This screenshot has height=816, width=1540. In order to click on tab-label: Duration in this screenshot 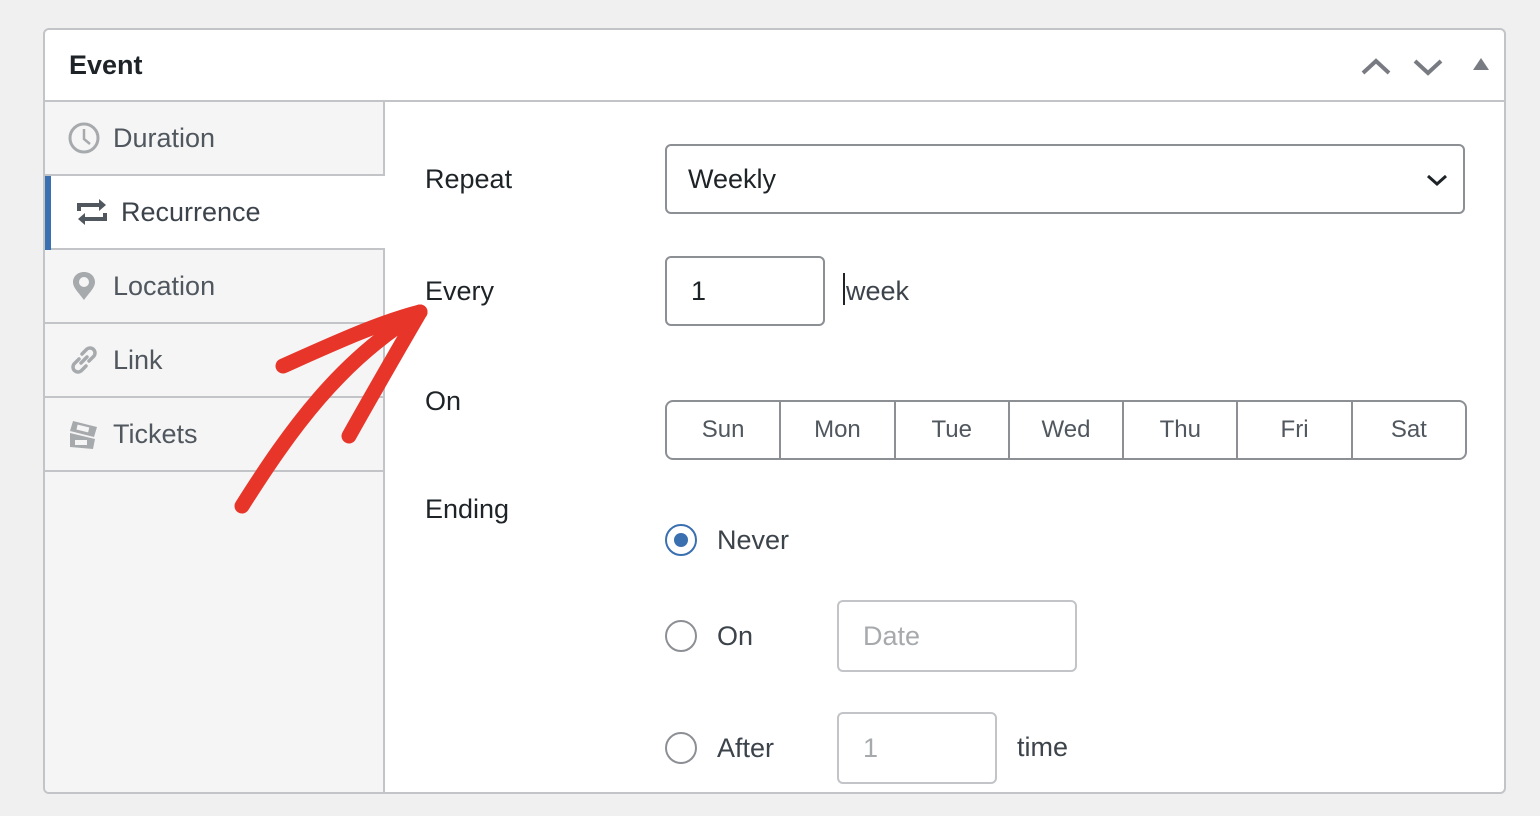, I will do `click(164, 137)`.